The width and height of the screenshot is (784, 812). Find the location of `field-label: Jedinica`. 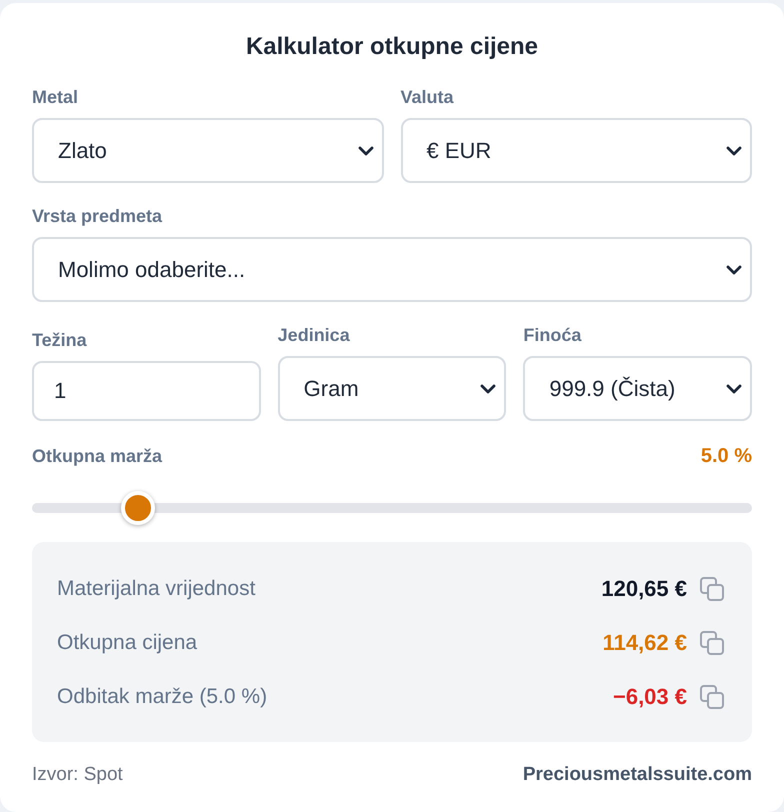

field-label: Jedinica is located at coordinates (314, 335).